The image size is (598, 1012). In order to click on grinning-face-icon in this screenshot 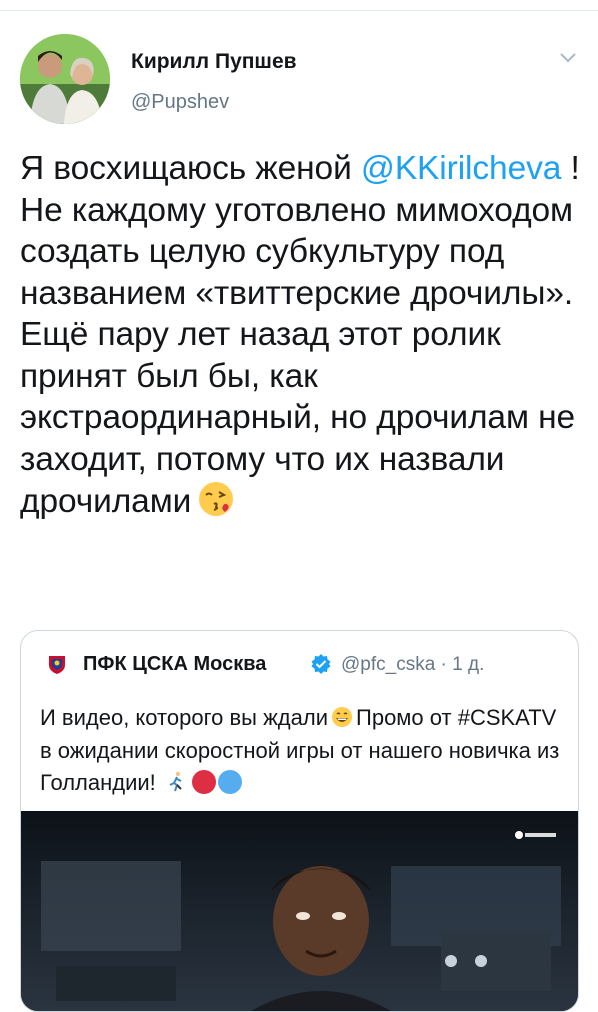, I will do `click(342, 717)`.